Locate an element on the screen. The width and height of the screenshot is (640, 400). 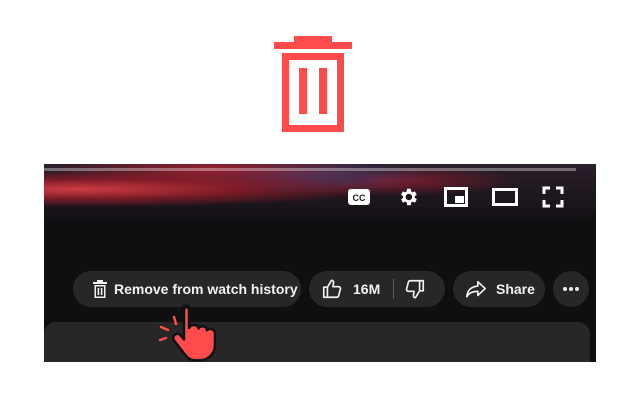
share-label: Share is located at coordinates (515, 289).